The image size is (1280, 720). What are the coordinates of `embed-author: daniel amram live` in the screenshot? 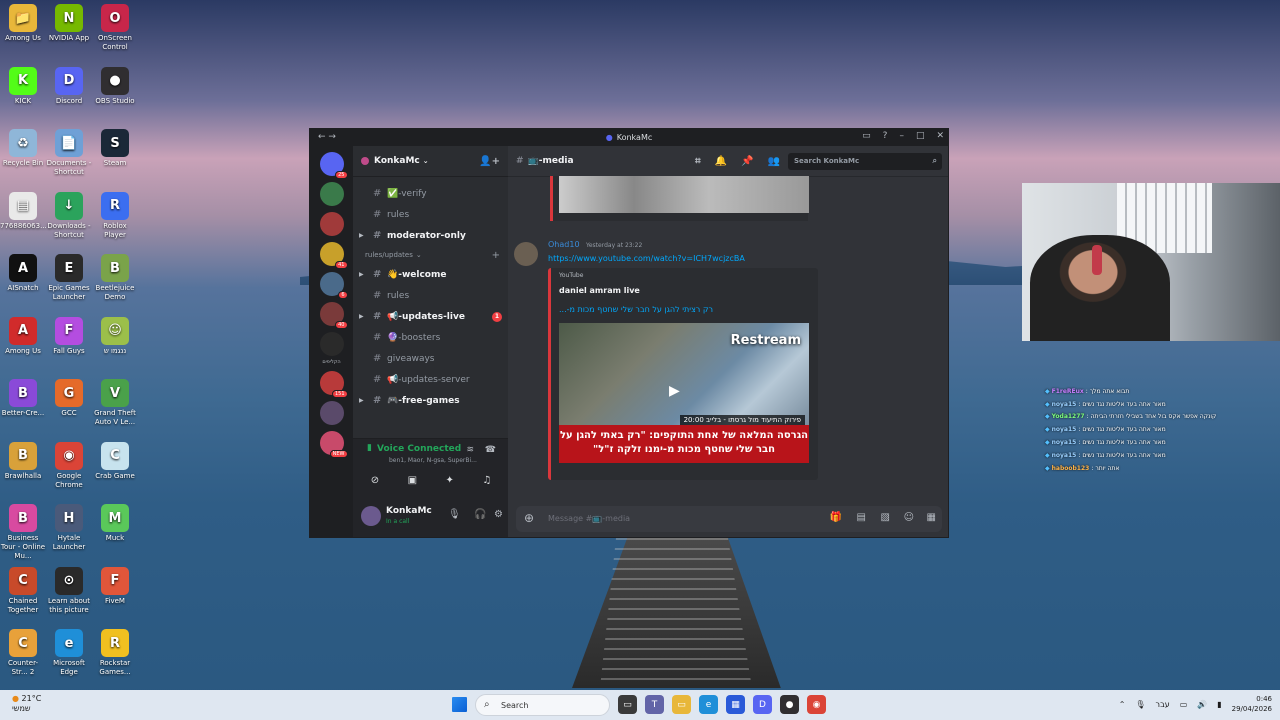 It's located at (599, 290).